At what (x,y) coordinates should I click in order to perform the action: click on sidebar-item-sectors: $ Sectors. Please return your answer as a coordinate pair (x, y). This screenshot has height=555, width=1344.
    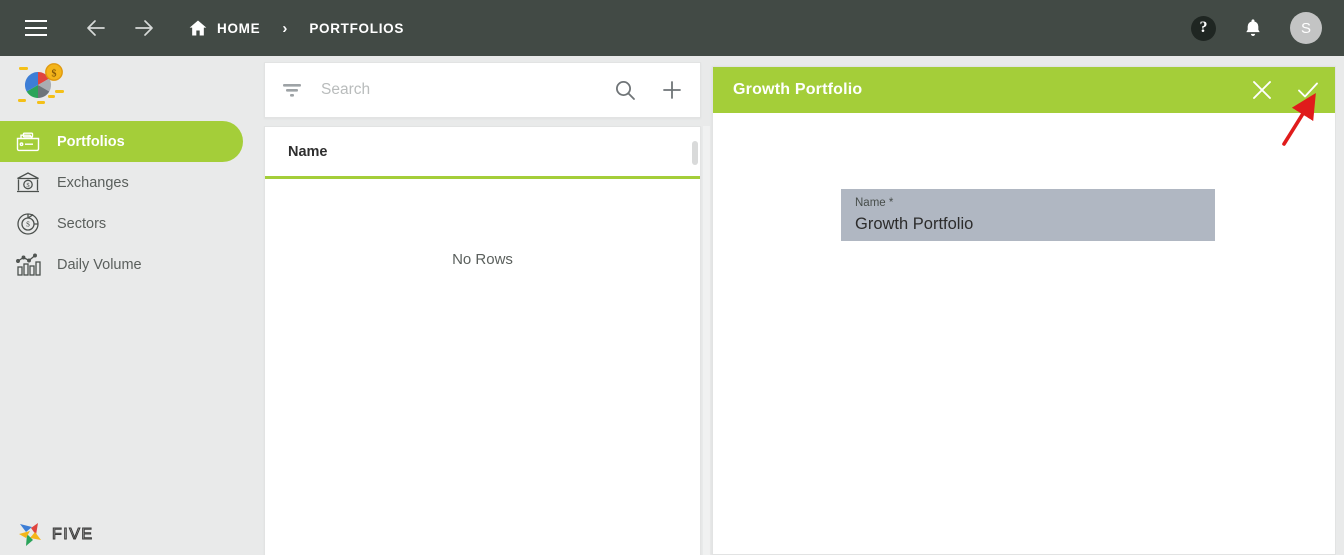
    Looking at the image, I should click on (132, 223).